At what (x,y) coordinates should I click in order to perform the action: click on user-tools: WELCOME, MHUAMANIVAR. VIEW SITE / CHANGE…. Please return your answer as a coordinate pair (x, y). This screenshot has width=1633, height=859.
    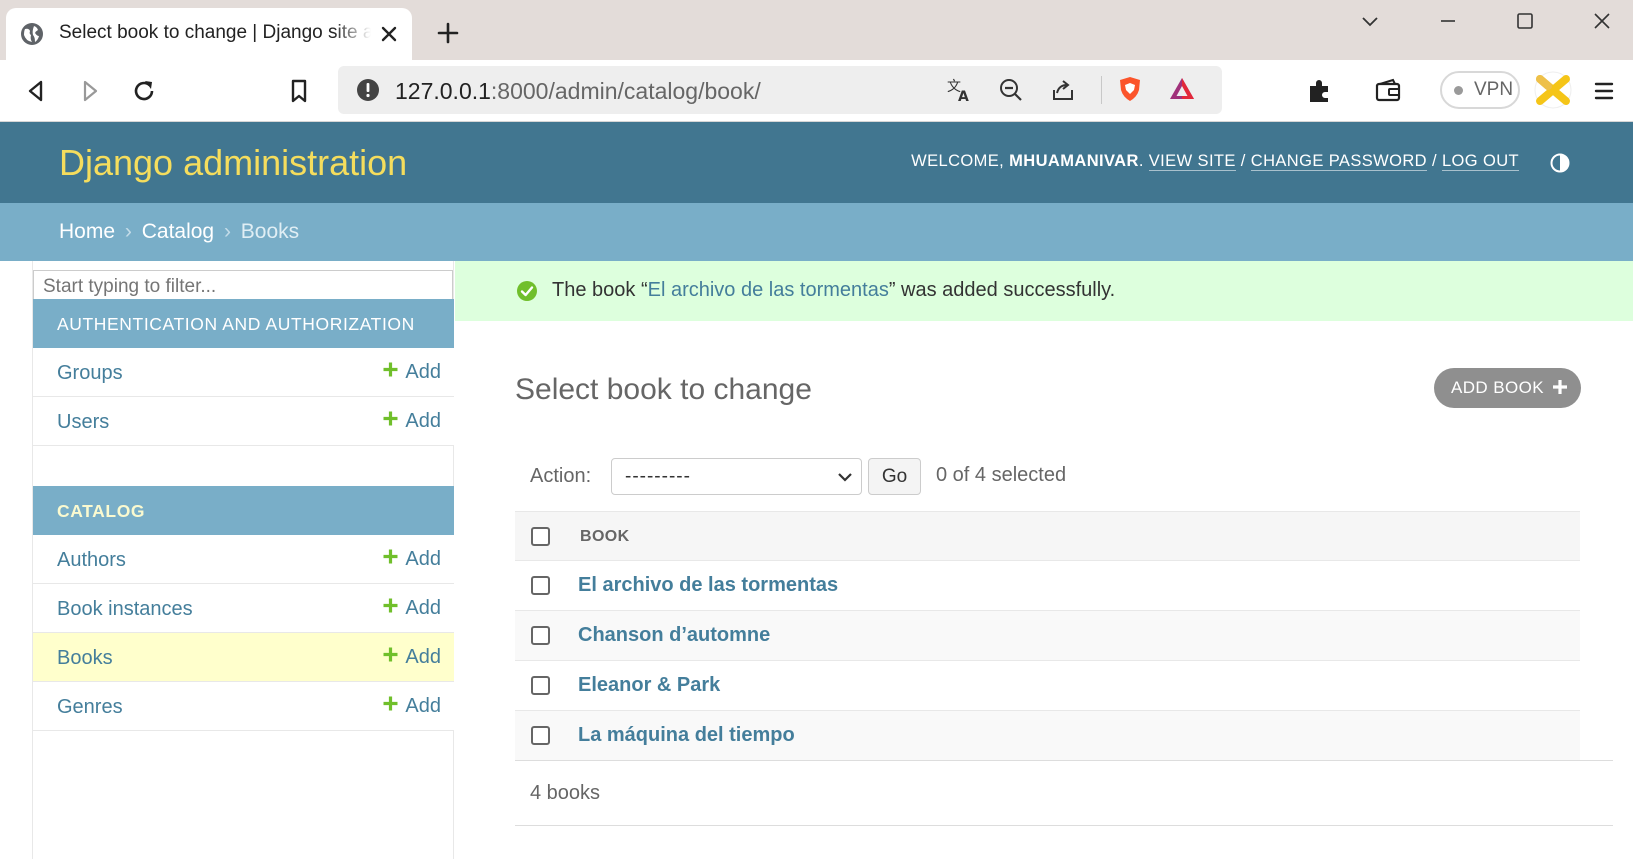
    Looking at the image, I should click on (1215, 161).